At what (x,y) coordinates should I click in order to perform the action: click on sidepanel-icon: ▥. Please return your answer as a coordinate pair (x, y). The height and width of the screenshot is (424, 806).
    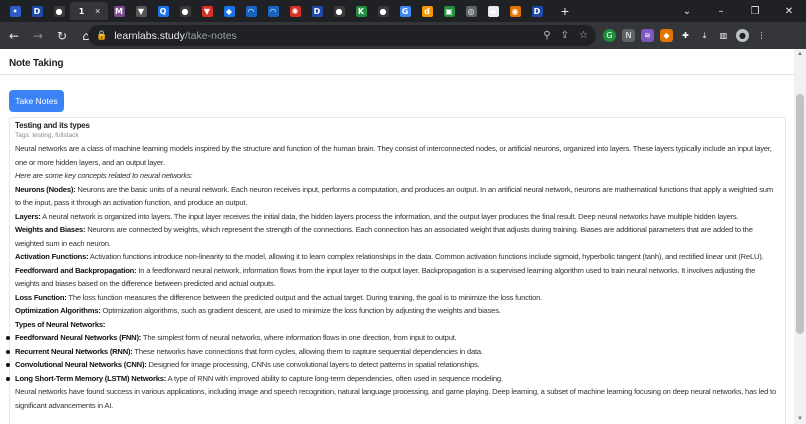
    Looking at the image, I should click on (723, 35).